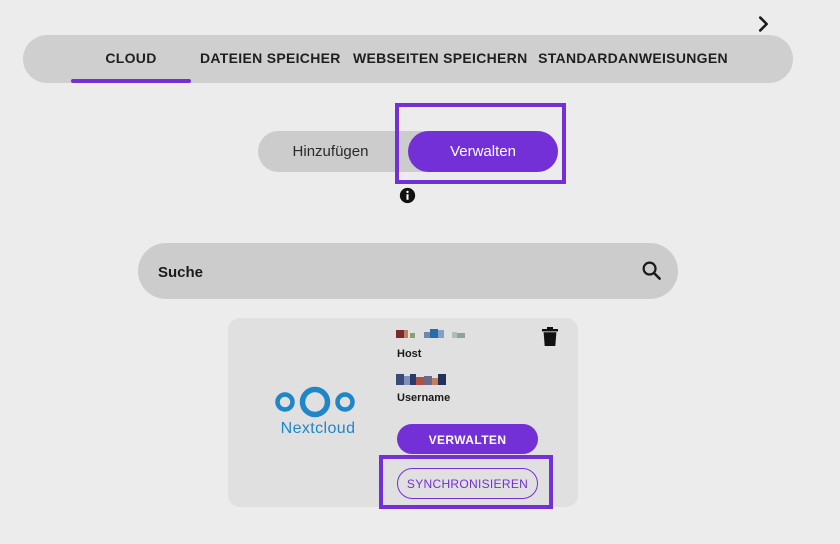  I want to click on search-icon, so click(651, 270).